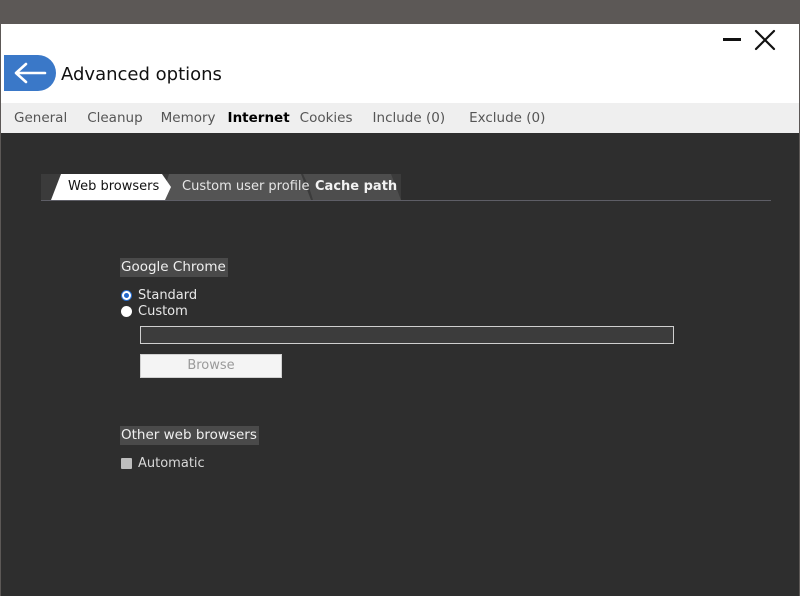 The width and height of the screenshot is (800, 596). Describe the element at coordinates (126, 463) in the screenshot. I see `automatic-checkbox` at that location.